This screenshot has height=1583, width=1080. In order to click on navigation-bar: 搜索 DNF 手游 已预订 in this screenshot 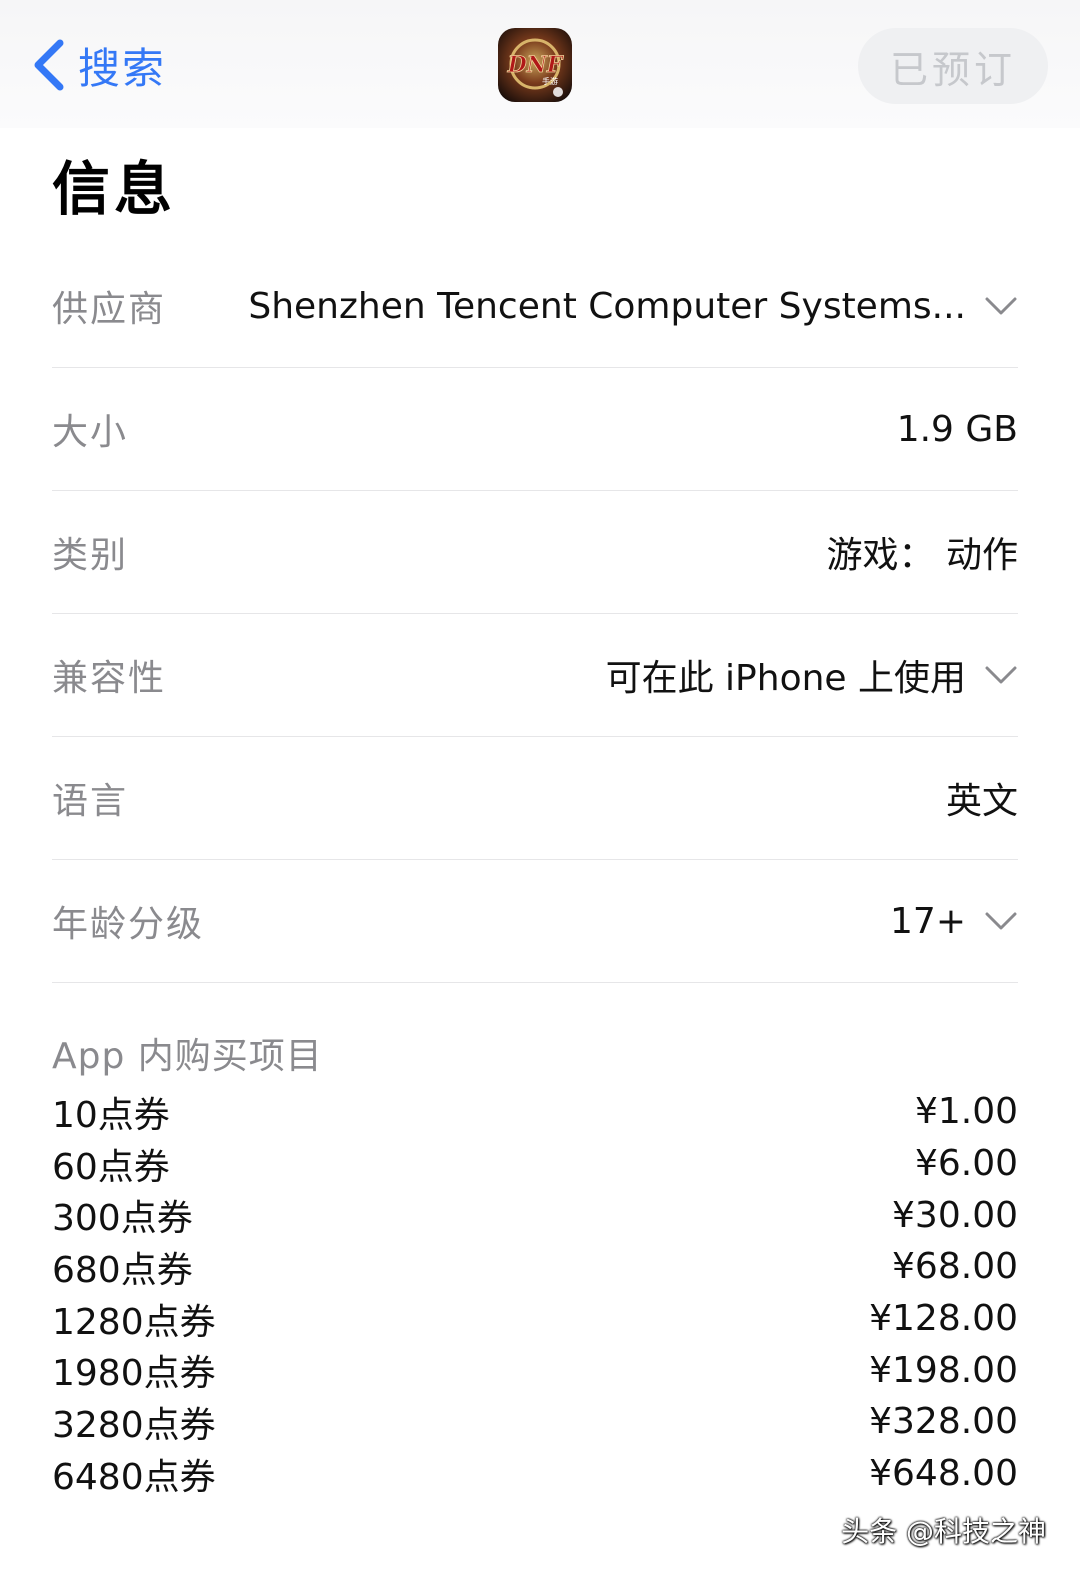, I will do `click(540, 64)`.